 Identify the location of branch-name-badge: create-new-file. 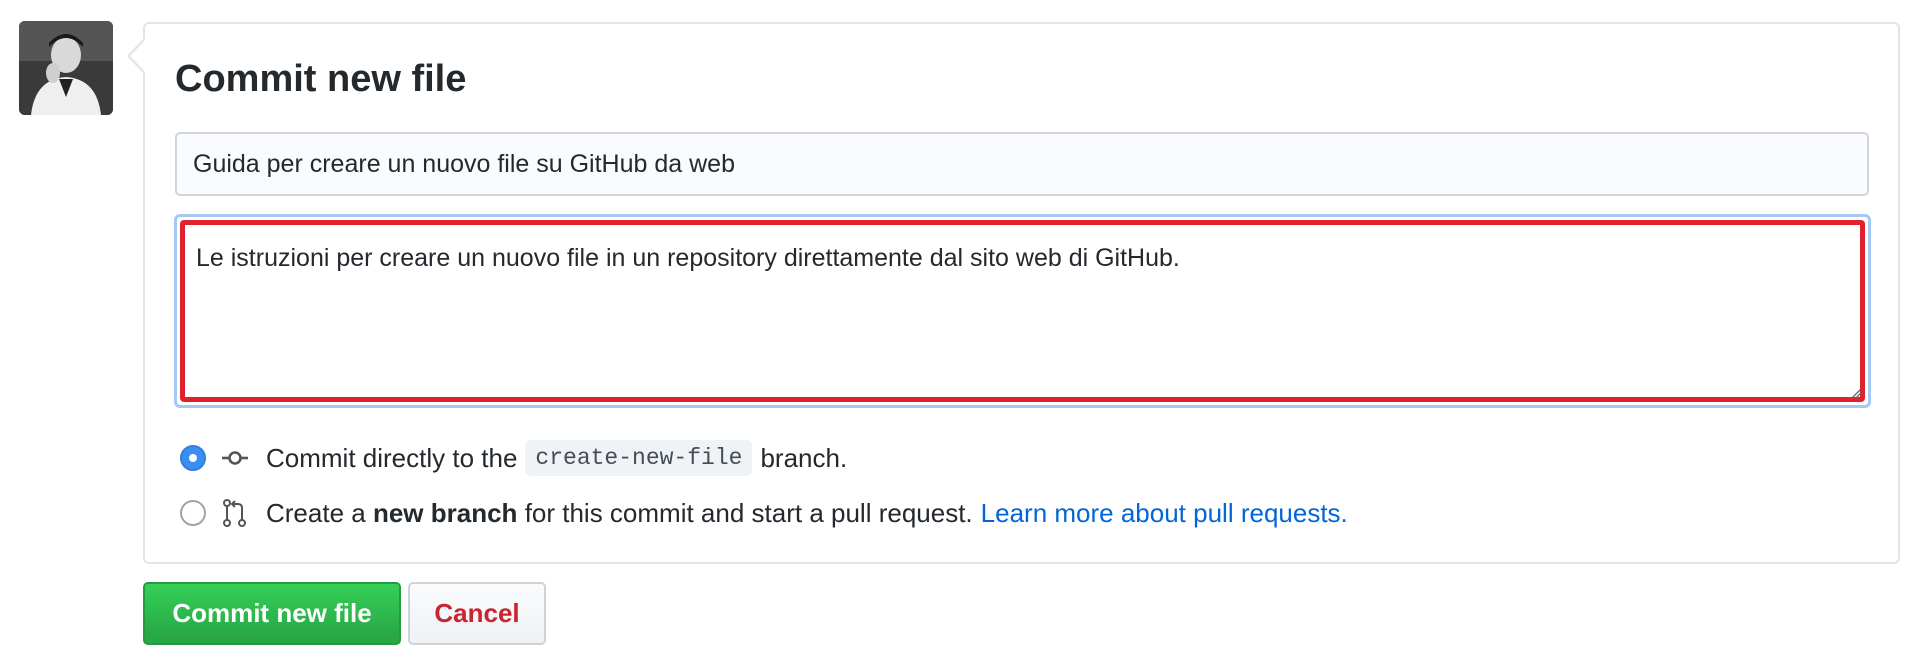
(639, 458).